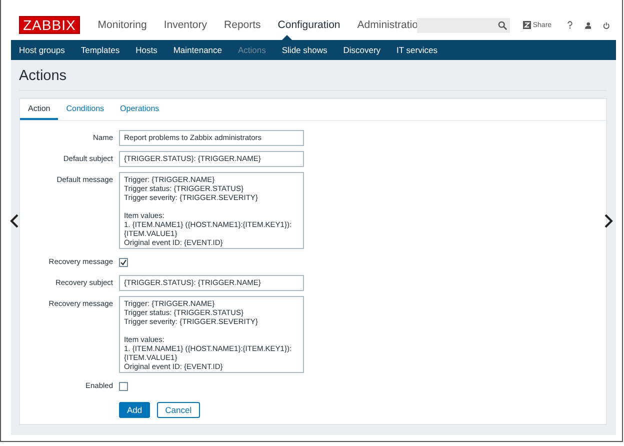  I want to click on menu-item: Monitoring, so click(122, 25).